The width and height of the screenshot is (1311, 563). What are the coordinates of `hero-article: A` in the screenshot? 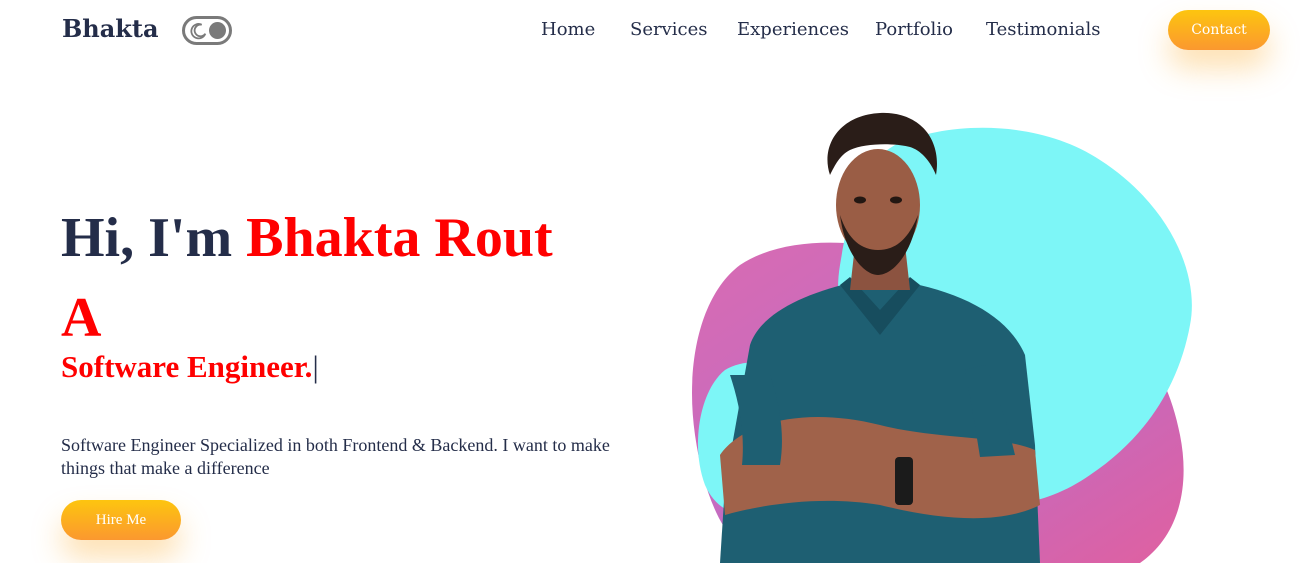 It's located at (81, 318).